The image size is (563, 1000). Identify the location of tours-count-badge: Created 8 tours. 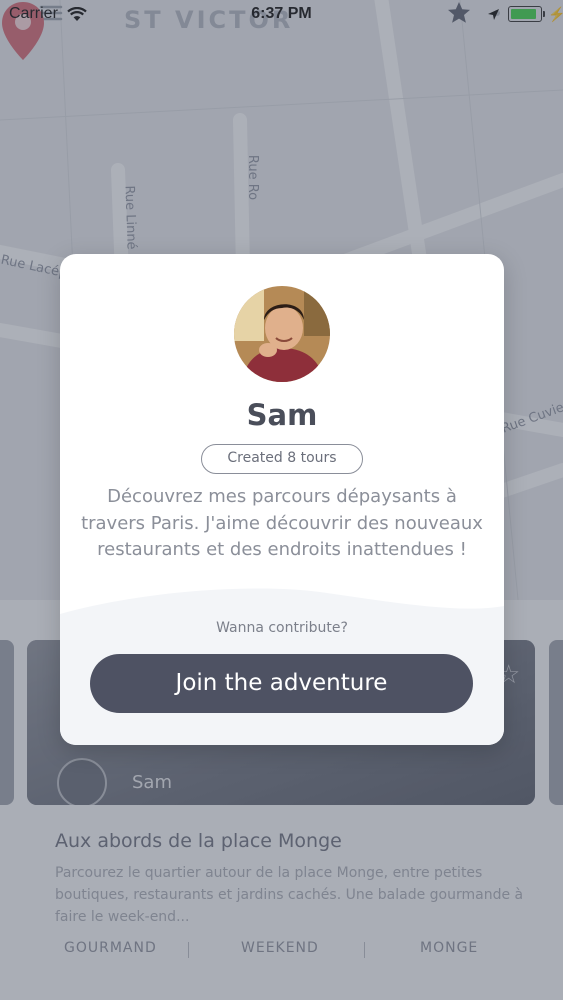
(282, 459).